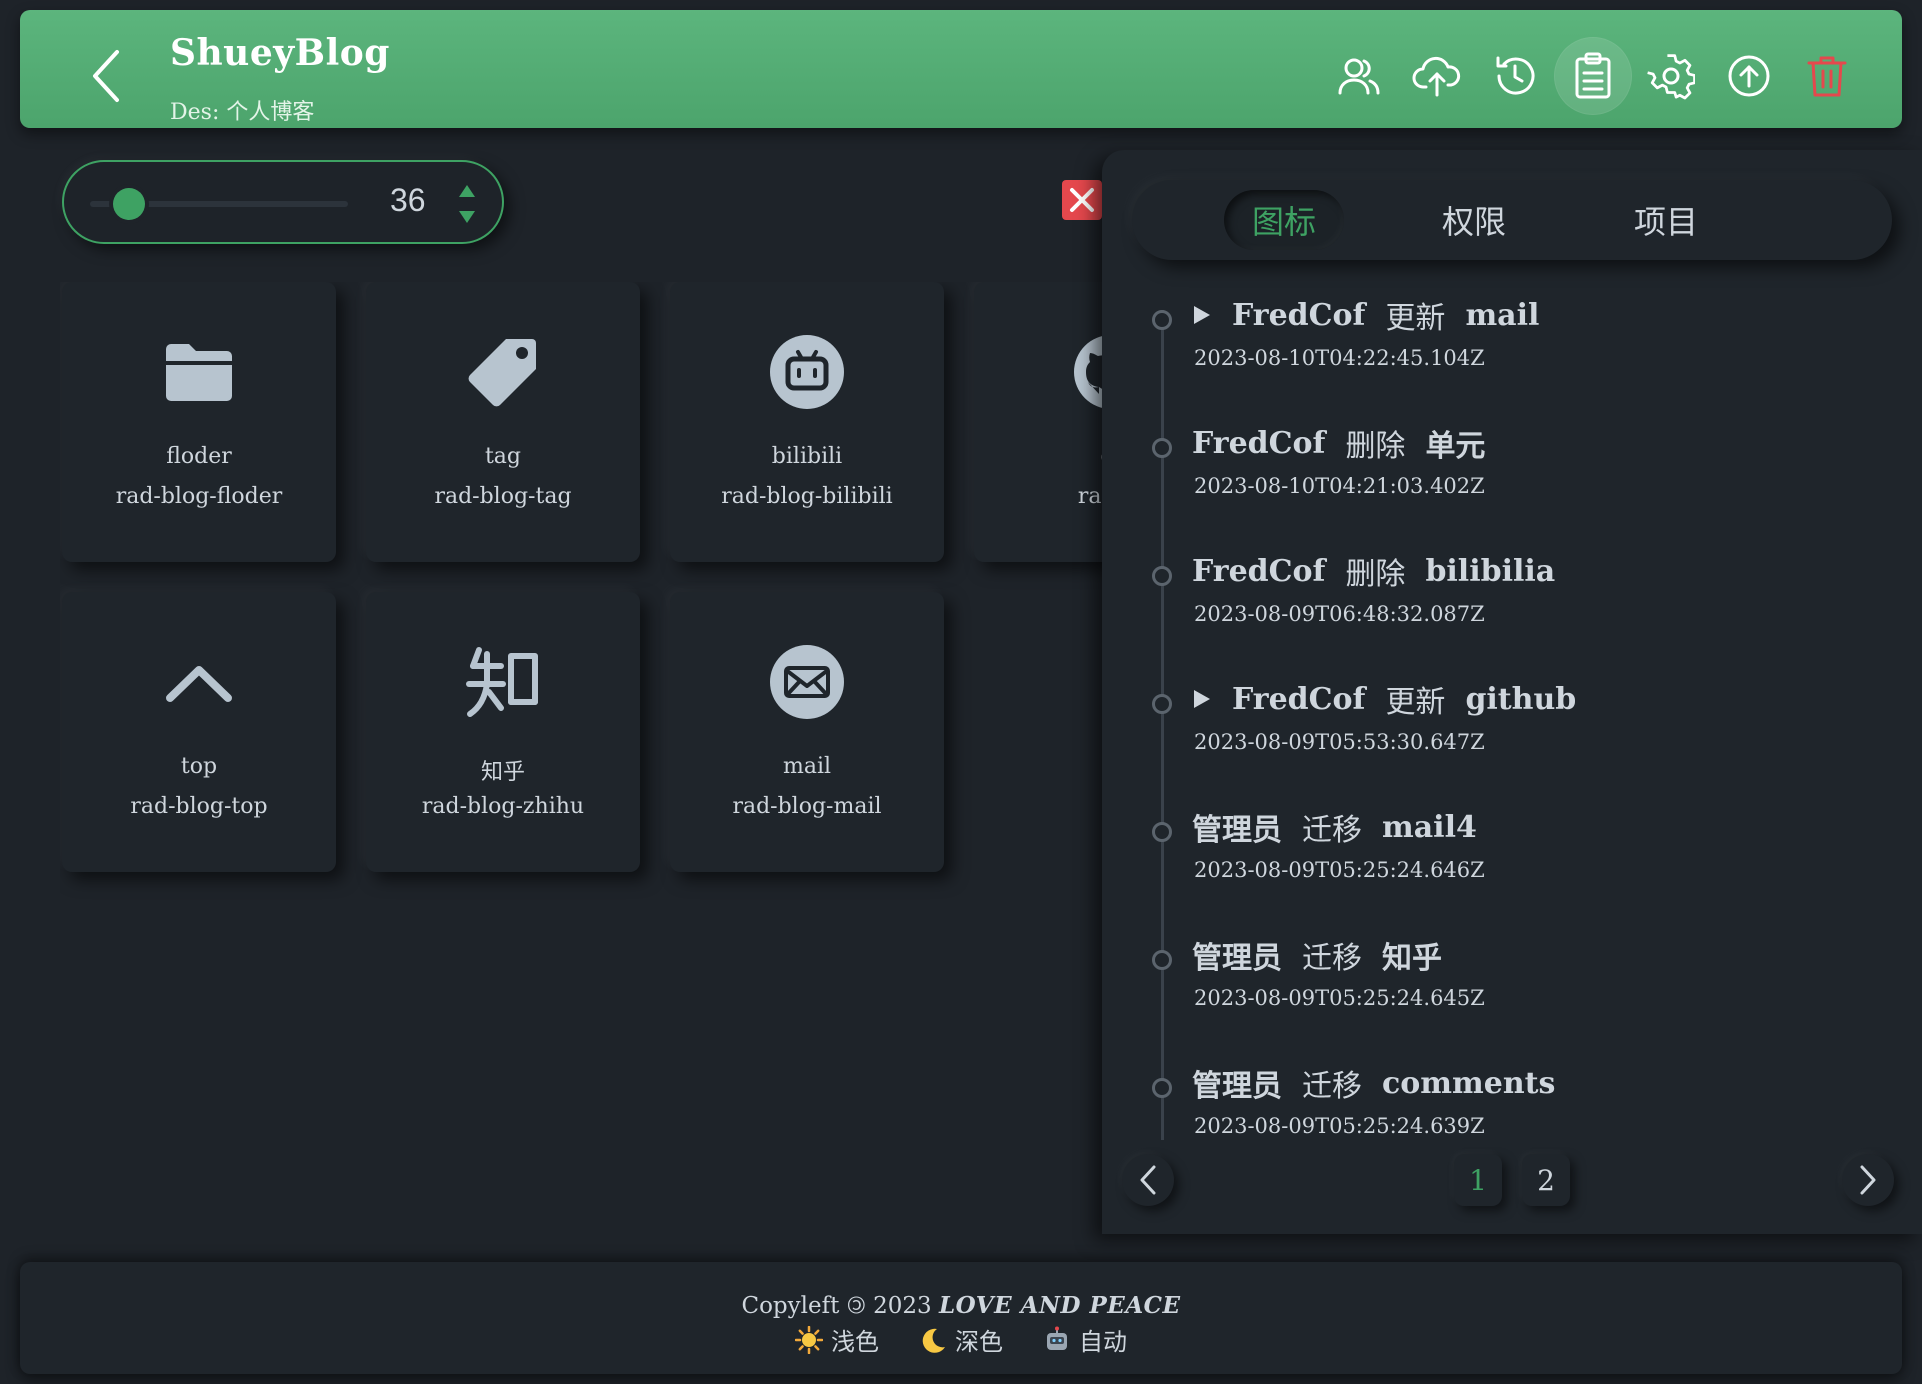  I want to click on cloud-upload-icon, so click(1436, 76).